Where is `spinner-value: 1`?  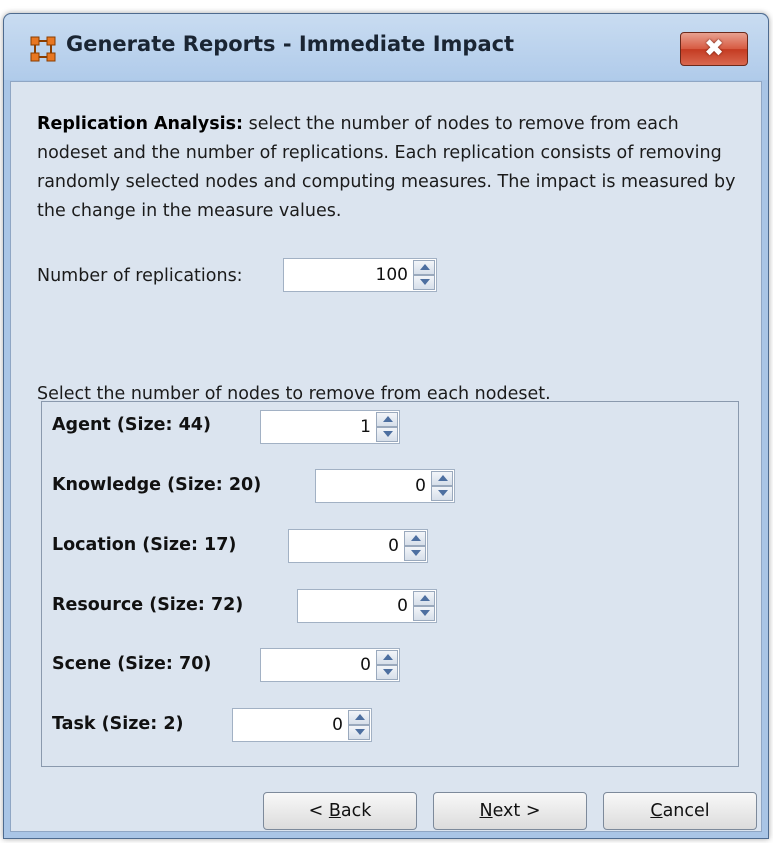 spinner-value: 1 is located at coordinates (365, 427).